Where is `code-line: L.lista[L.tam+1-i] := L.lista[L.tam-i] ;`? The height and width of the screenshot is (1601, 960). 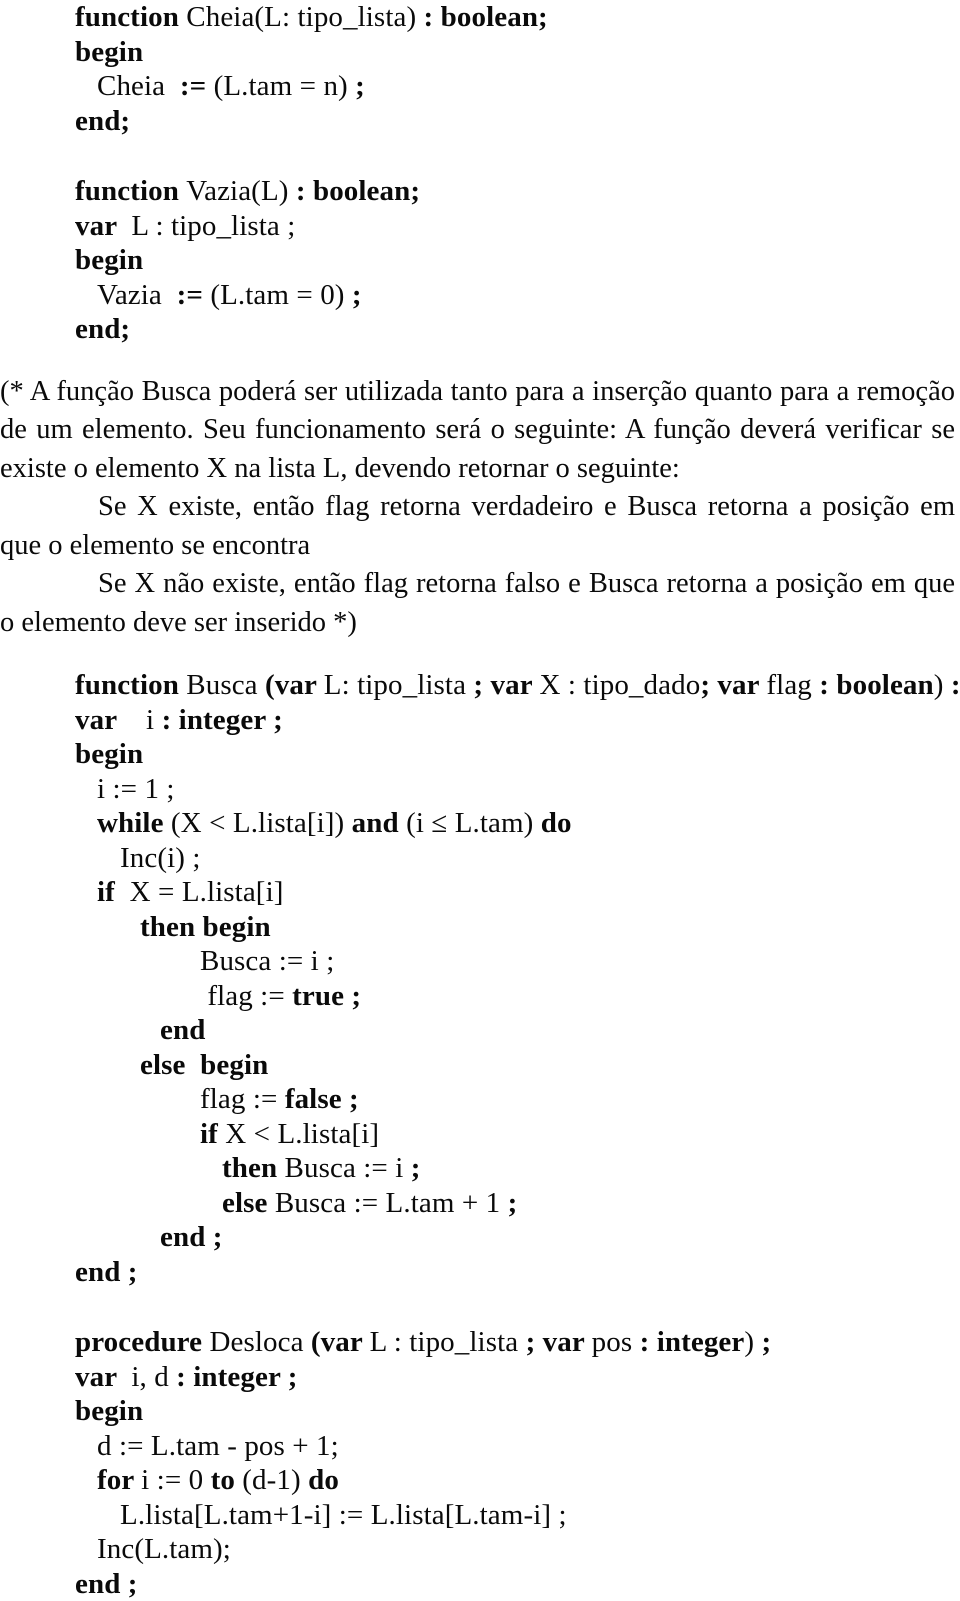
code-line: L.lista[L.tam+1-i] := L.lista[L.tam-i] ; is located at coordinates (480, 1515).